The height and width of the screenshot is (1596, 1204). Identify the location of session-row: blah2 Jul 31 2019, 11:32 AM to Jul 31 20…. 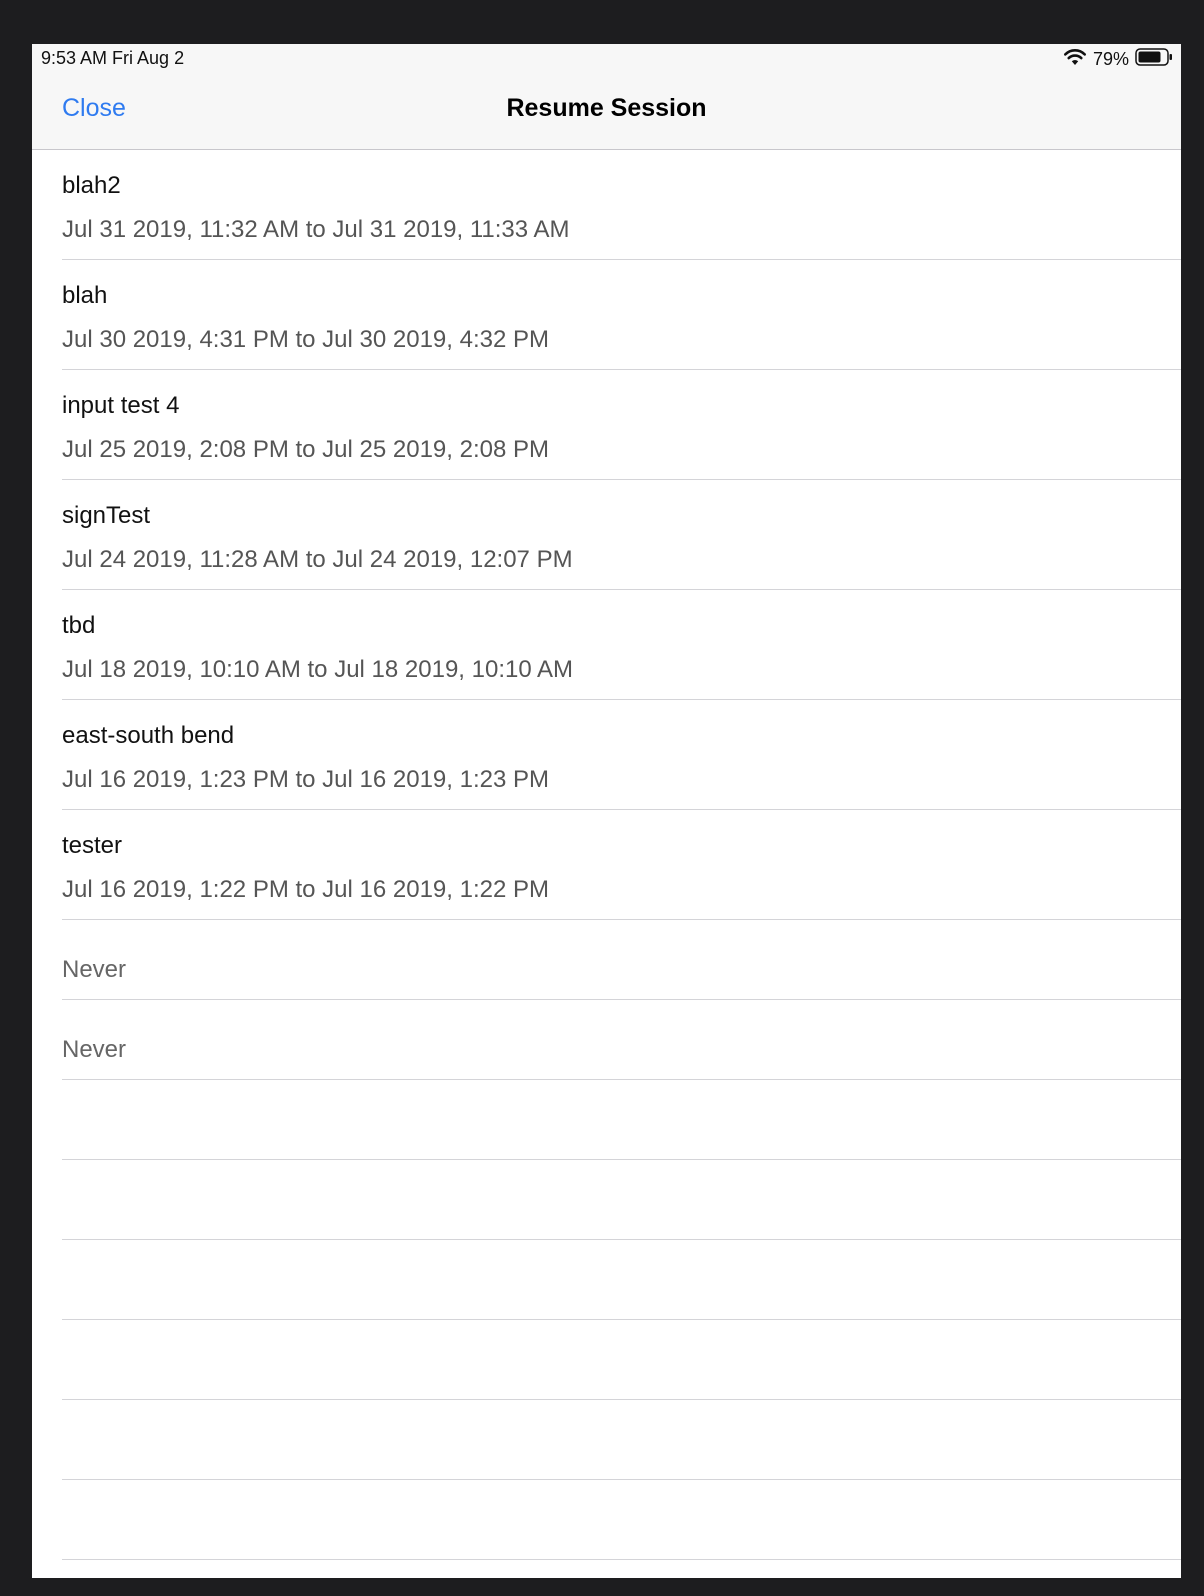
(606, 205).